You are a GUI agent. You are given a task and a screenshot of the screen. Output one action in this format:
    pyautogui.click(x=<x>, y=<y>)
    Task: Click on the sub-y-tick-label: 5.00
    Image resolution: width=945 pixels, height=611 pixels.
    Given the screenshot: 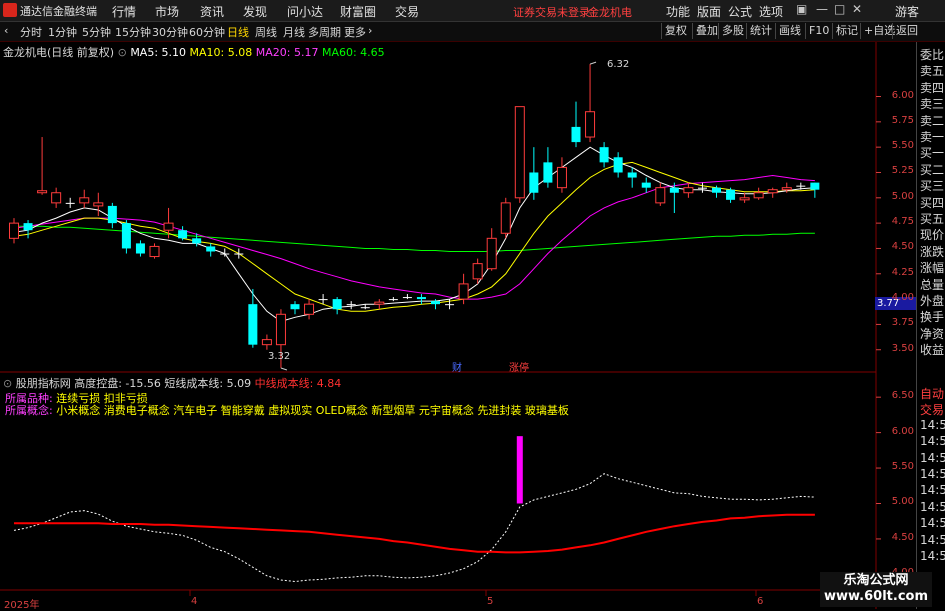 What is the action you would take?
    pyautogui.click(x=902, y=502)
    